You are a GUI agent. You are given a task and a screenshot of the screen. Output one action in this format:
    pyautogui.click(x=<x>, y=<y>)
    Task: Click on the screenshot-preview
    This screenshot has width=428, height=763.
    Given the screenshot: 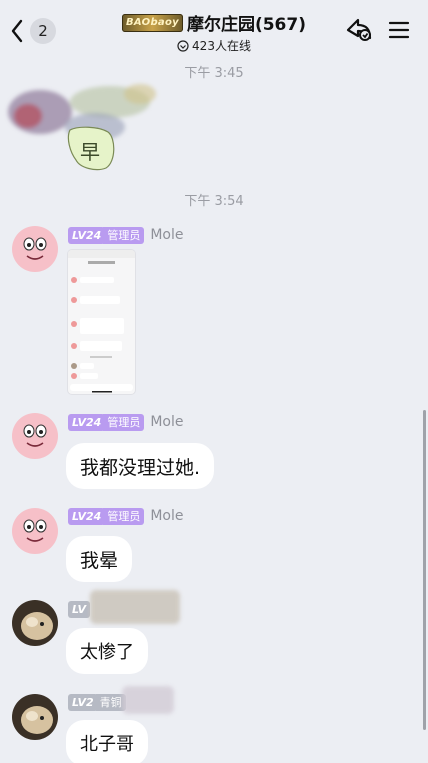 What is the action you would take?
    pyautogui.click(x=101, y=321)
    